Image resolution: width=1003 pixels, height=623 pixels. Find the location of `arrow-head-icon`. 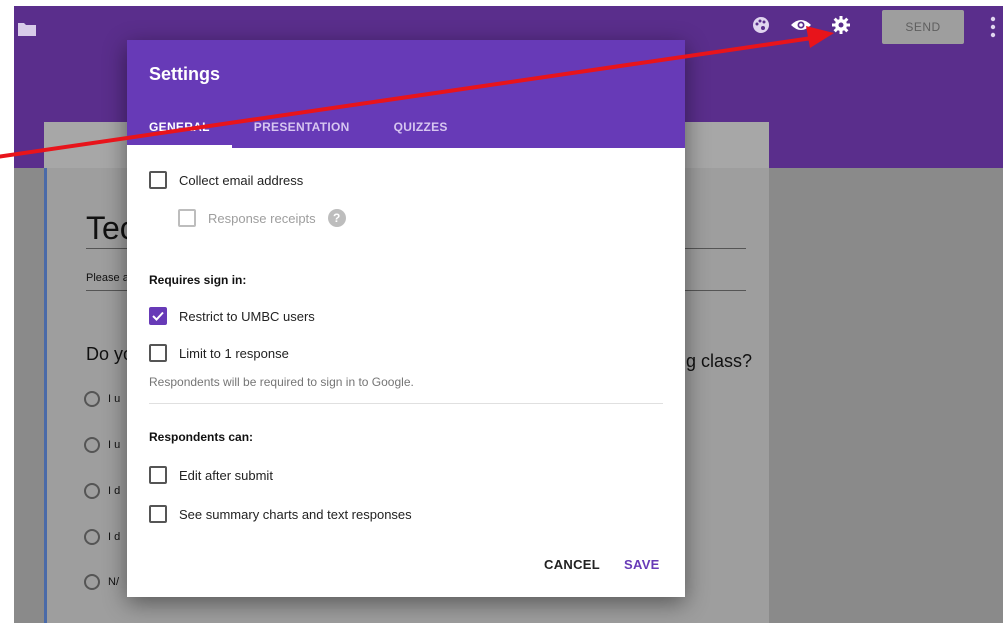

arrow-head-icon is located at coordinates (820, 37).